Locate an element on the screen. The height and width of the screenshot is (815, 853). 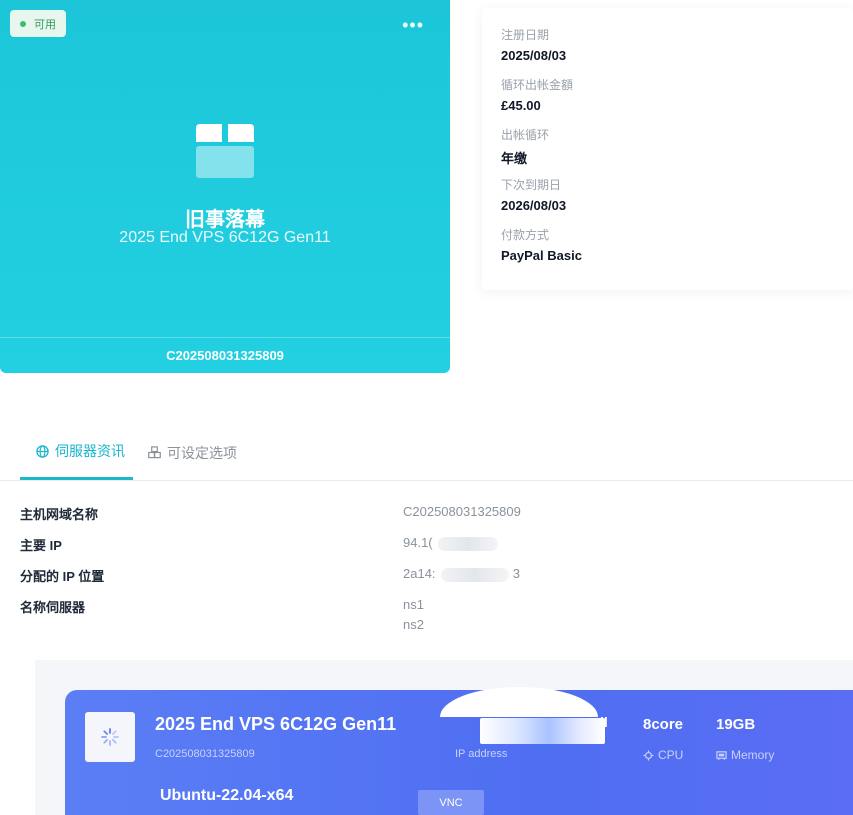
billing-value: PayPal Basic is located at coordinates (541, 255).